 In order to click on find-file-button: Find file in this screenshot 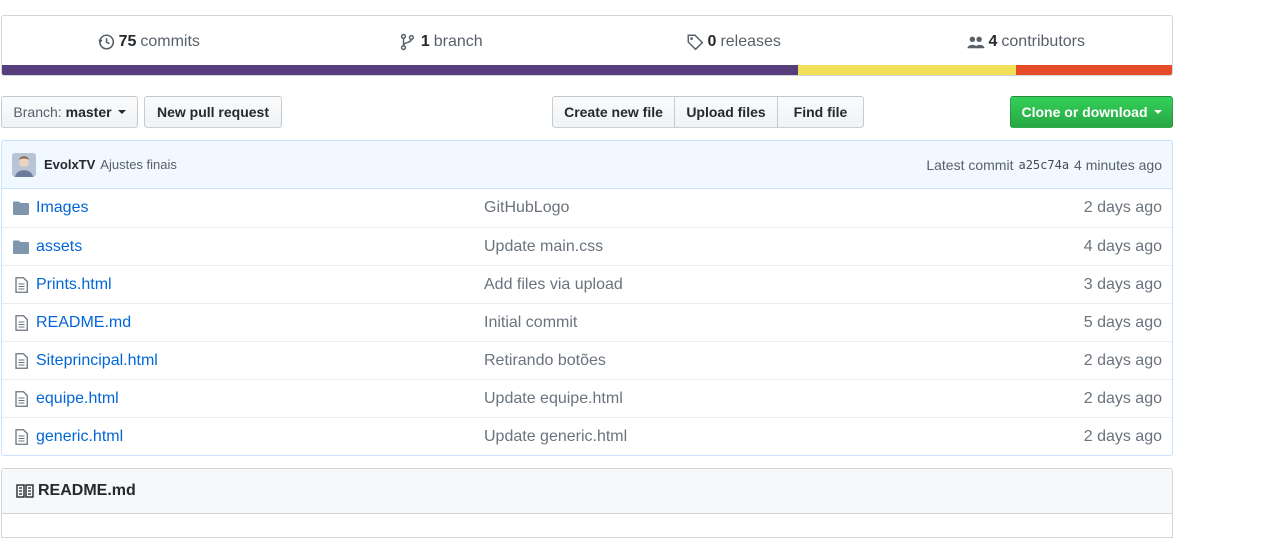, I will do `click(820, 112)`.